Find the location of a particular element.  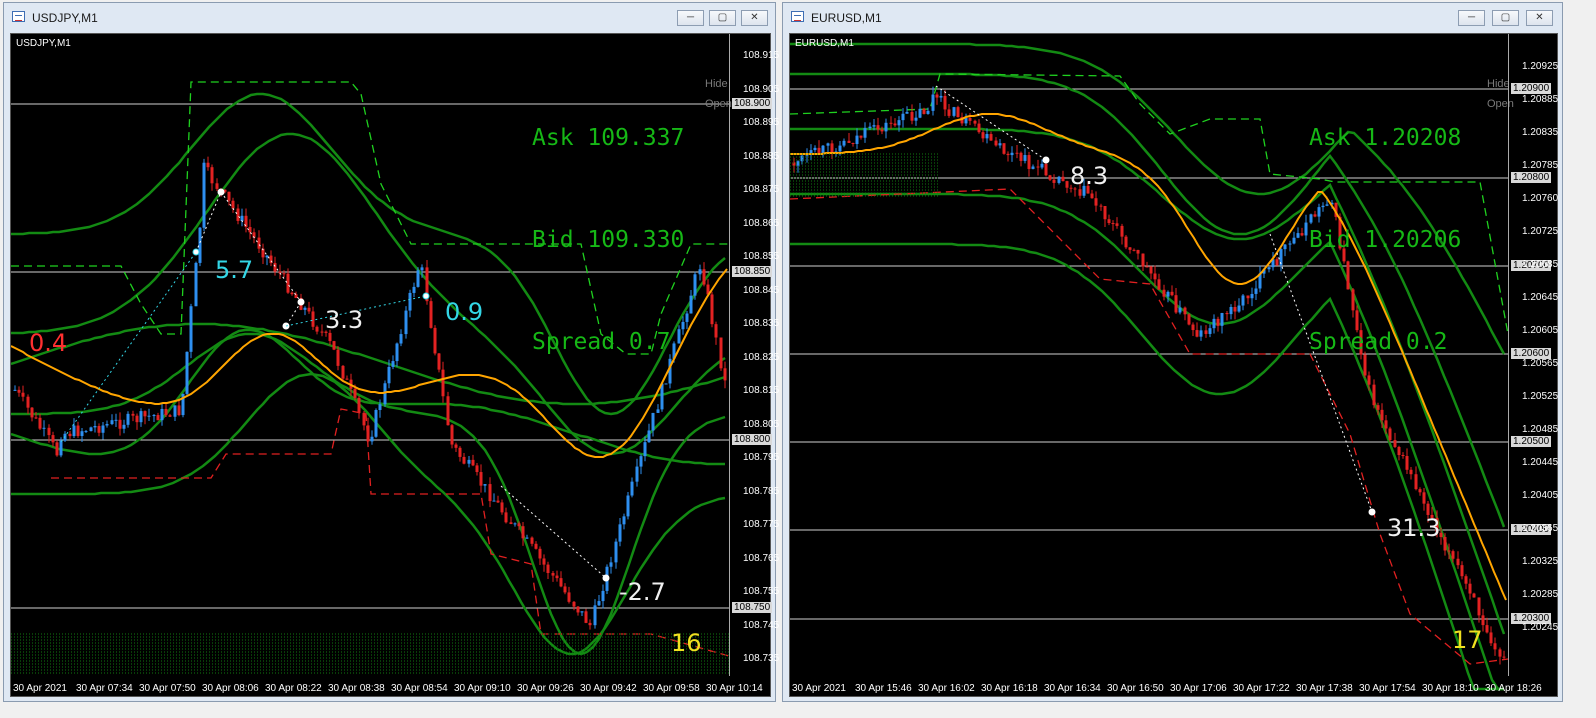

time-tick-label: 30 Apr 17:22 is located at coordinates (1261, 688).